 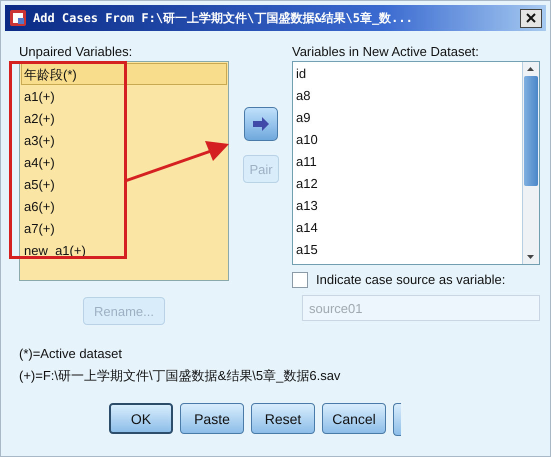 What do you see at coordinates (354, 418) in the screenshot?
I see `dialog-button: Cancel` at bounding box center [354, 418].